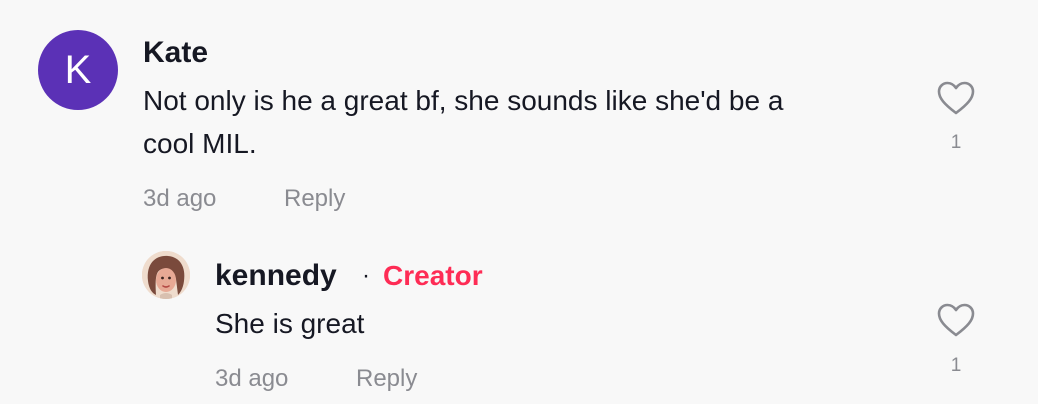 This screenshot has height=404, width=1038. Describe the element at coordinates (956, 365) in the screenshot. I see `reply-like-count: 1` at that location.